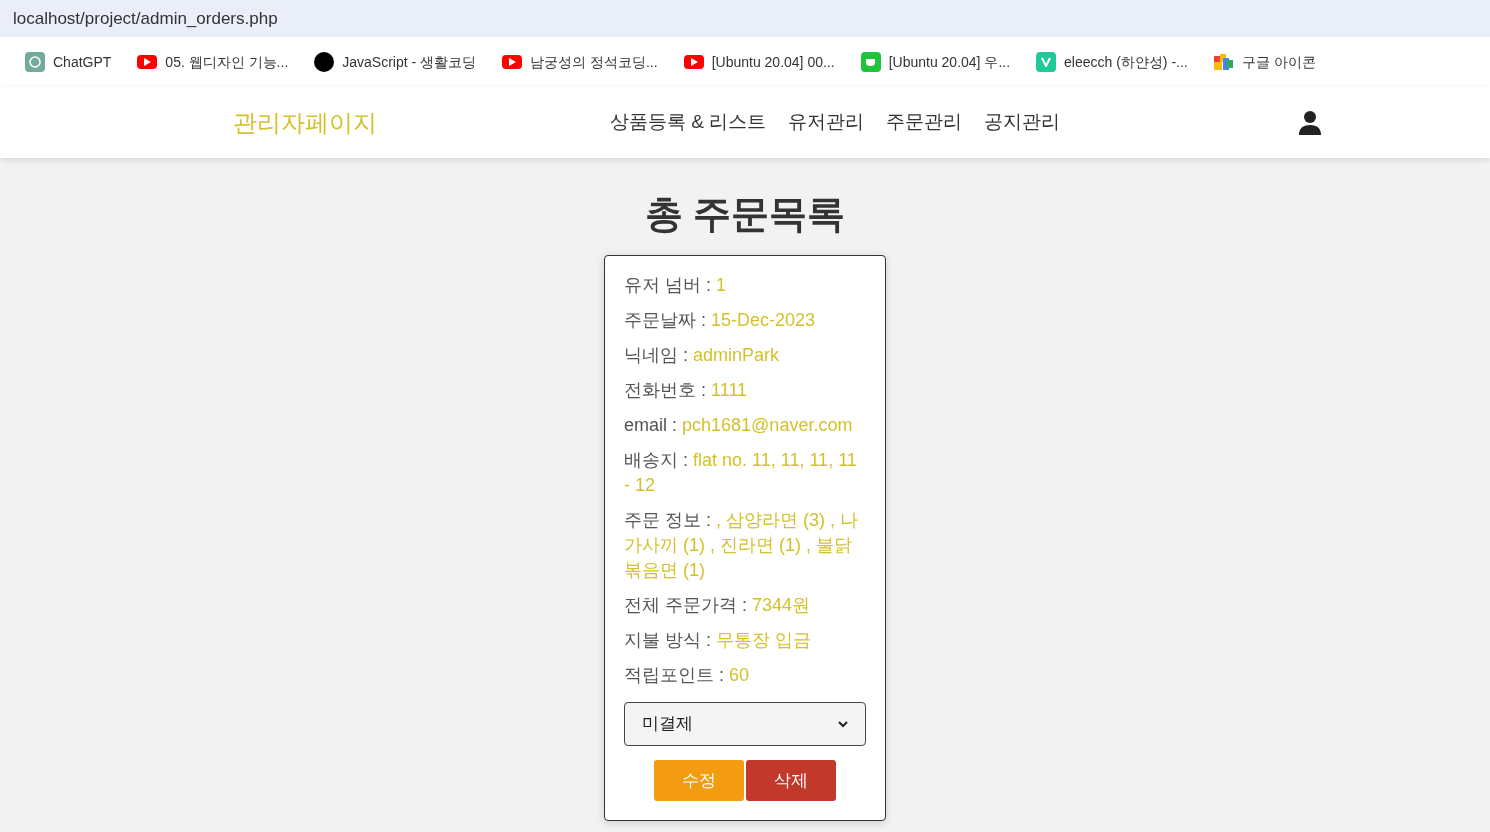 Image resolution: width=1490 pixels, height=832 pixels. I want to click on user-icon, so click(1310, 122).